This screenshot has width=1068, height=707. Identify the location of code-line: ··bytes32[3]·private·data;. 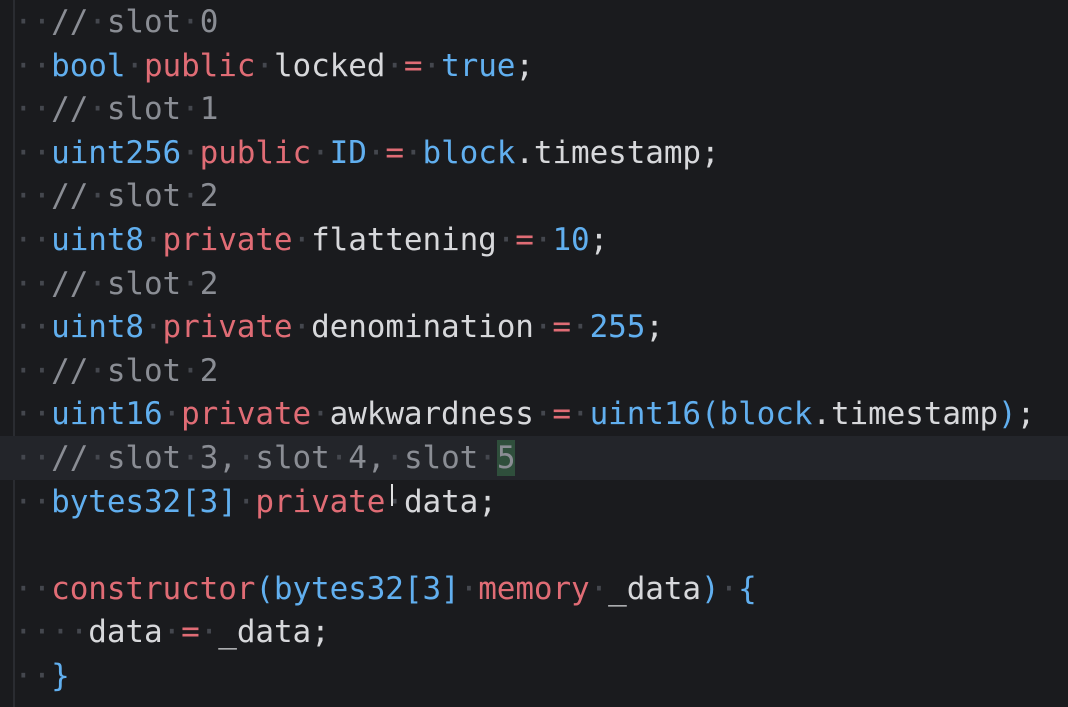
(255, 502).